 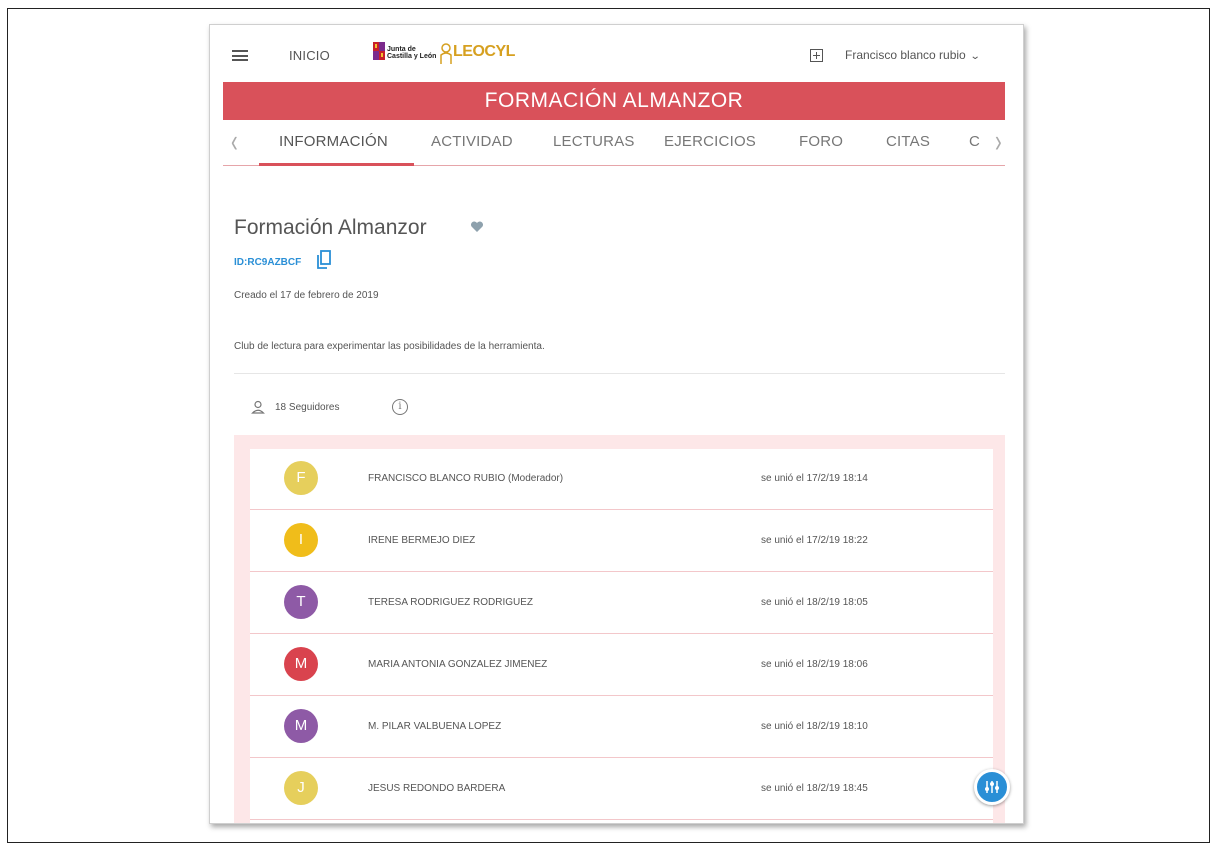 What do you see at coordinates (301, 540) in the screenshot?
I see `member-avatar: I` at bounding box center [301, 540].